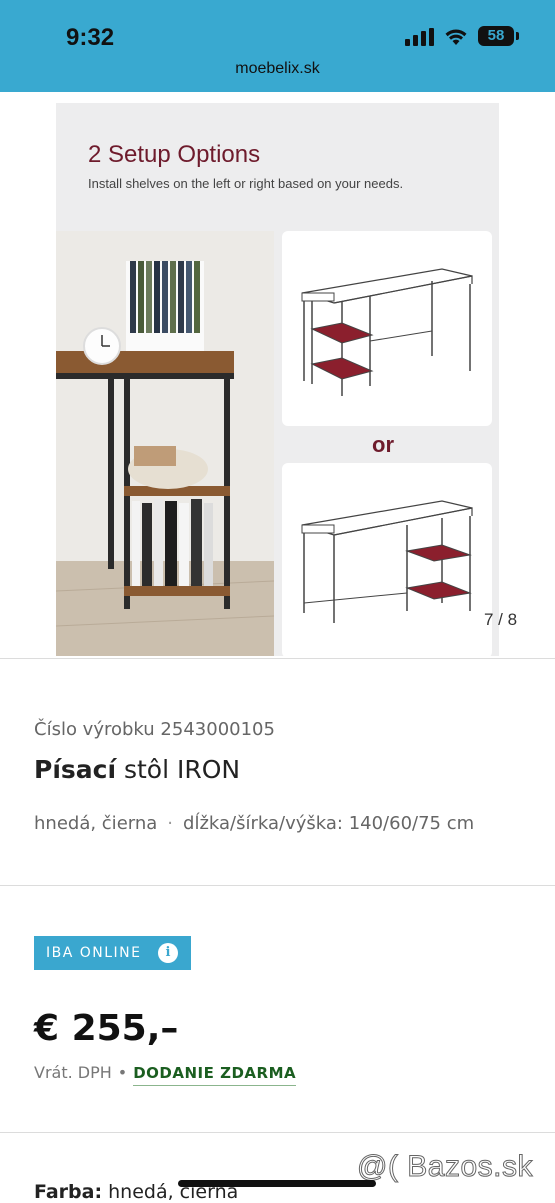  I want to click on address-bar-url: moebelix.sk, so click(277, 69).